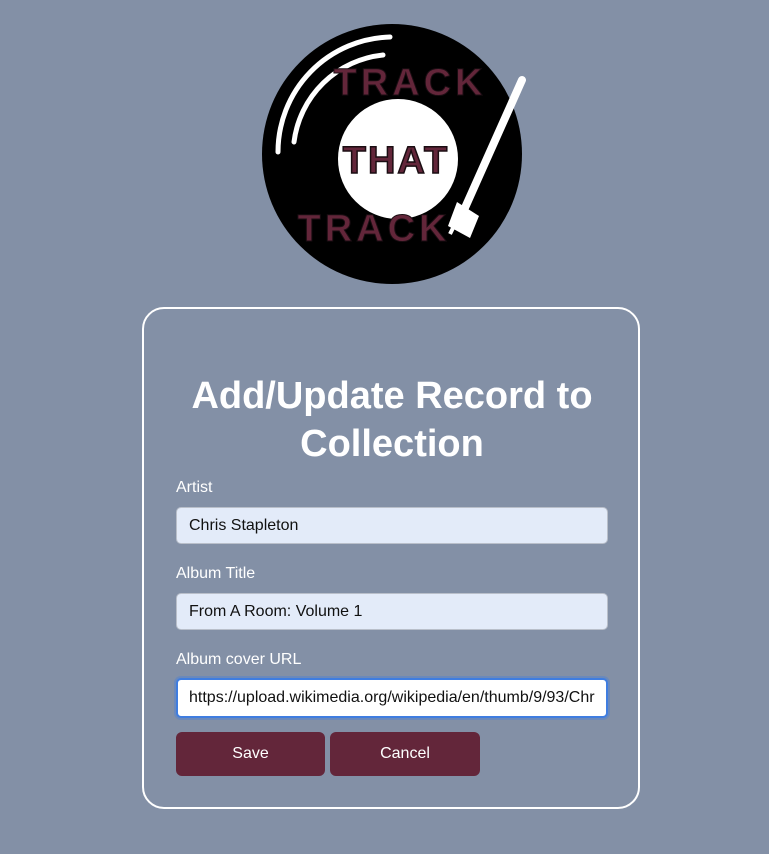  Describe the element at coordinates (239, 659) in the screenshot. I see `album-cover-url-label: Album cover URL` at that location.